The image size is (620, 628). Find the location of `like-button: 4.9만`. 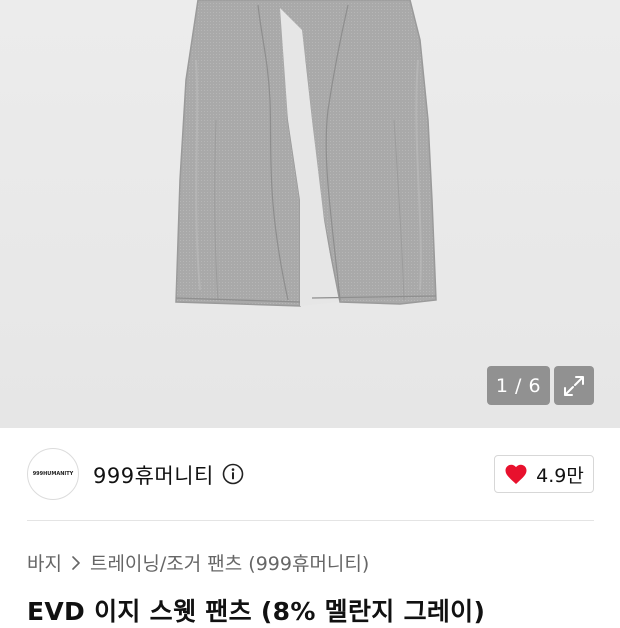

like-button: 4.9만 is located at coordinates (544, 474).